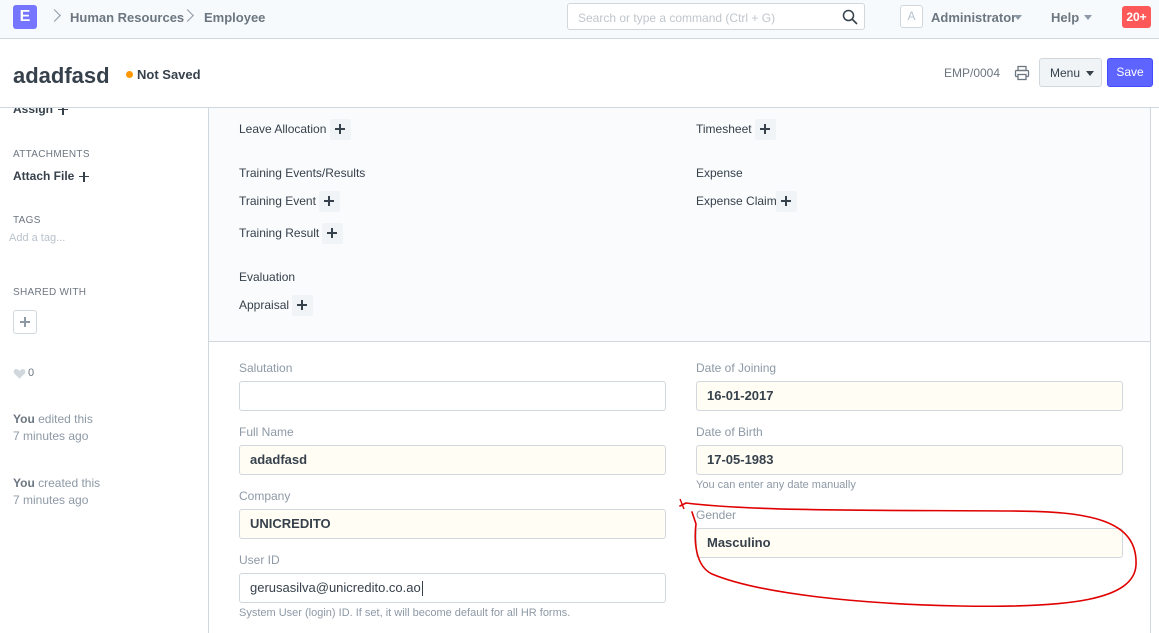  I want to click on link-expense-claim: Expense Claim, so click(736, 201).